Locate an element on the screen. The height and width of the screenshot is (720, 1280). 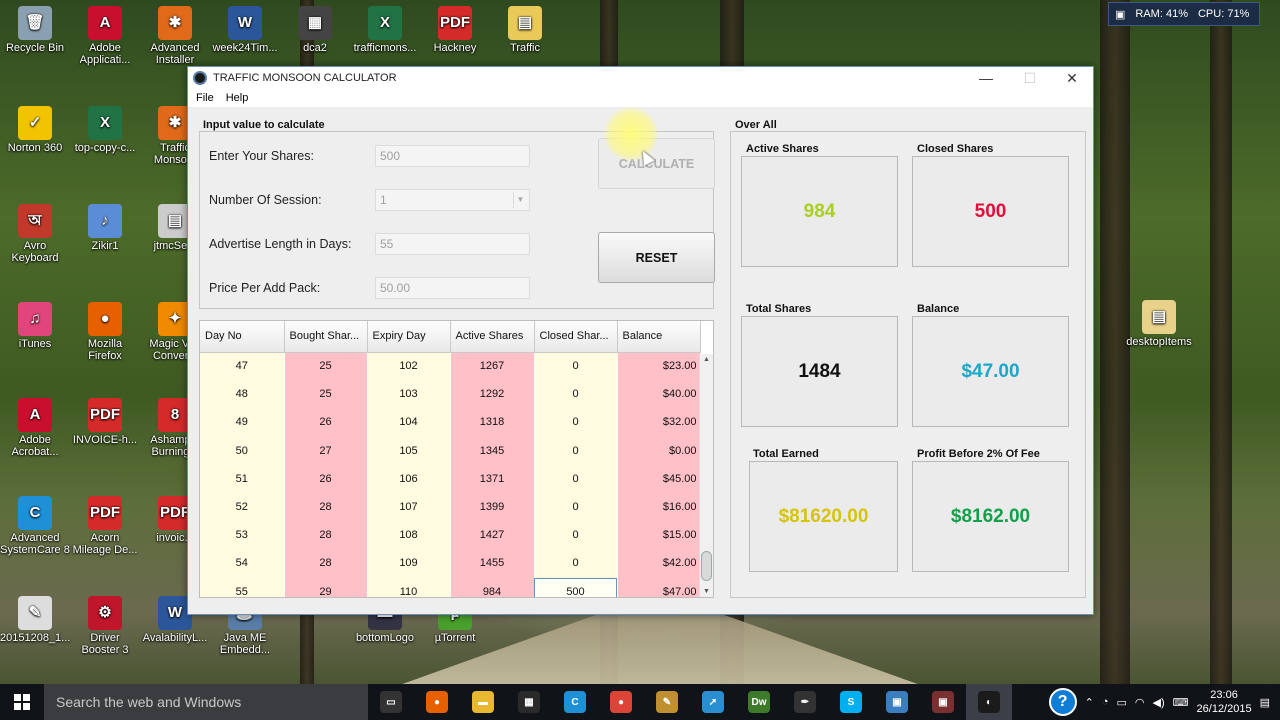
menu-help: Help is located at coordinates (237, 98).